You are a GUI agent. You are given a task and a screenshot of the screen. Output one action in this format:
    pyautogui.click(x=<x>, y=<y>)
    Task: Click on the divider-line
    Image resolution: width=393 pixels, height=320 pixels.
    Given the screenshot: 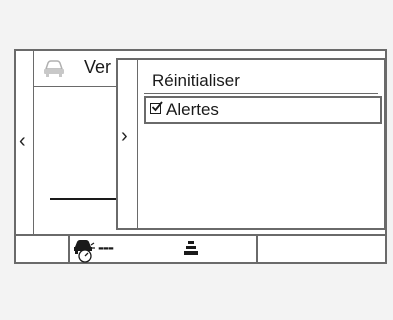 What is the action you would take?
    pyautogui.click(x=87, y=199)
    